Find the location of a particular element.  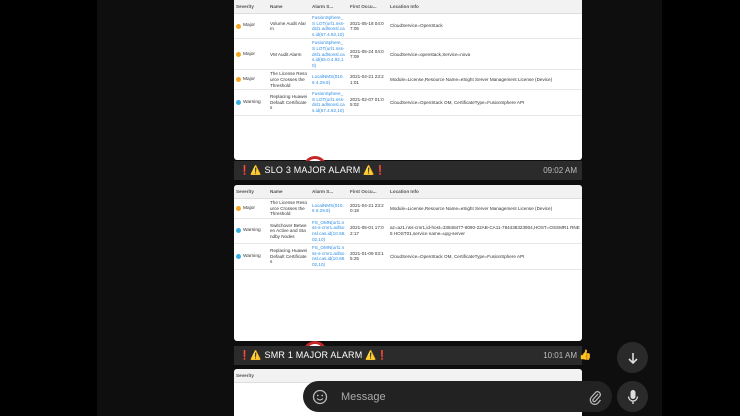

paperclip-icon is located at coordinates (595, 397).